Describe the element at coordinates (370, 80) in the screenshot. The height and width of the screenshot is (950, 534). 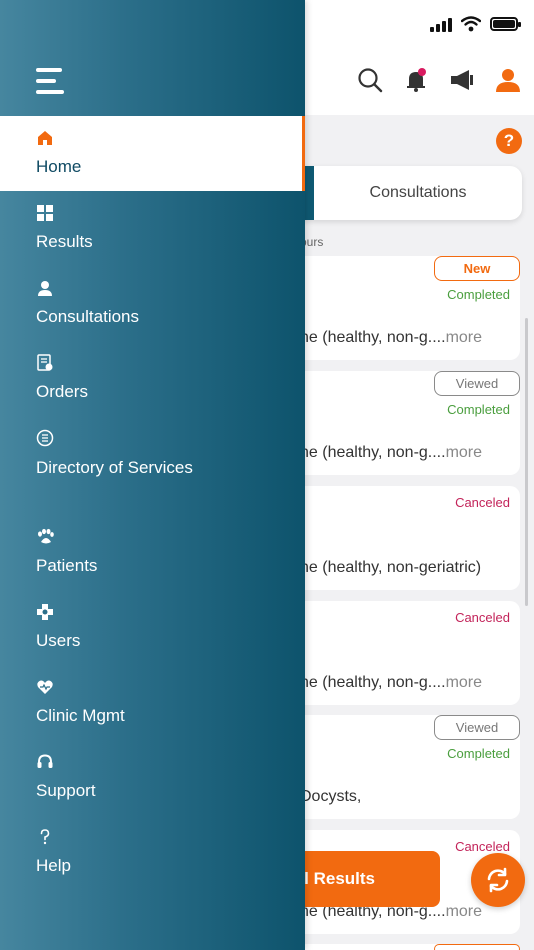
I see `search-icon` at that location.